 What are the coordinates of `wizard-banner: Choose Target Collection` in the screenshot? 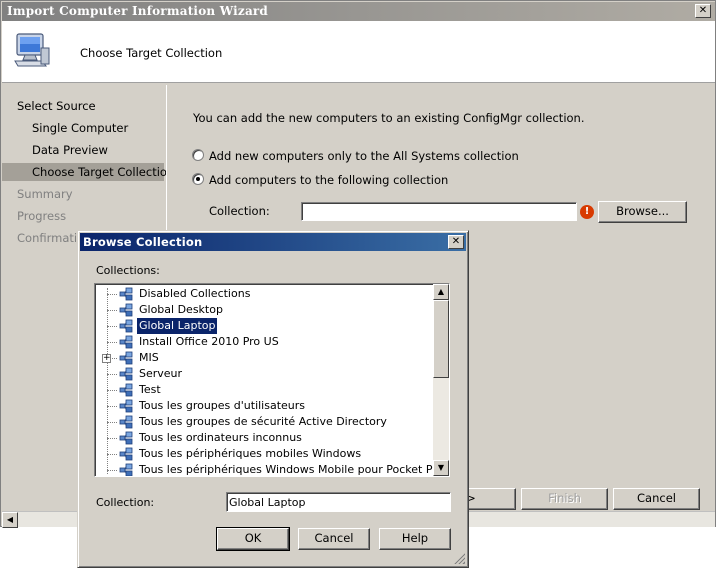 It's located at (358, 52).